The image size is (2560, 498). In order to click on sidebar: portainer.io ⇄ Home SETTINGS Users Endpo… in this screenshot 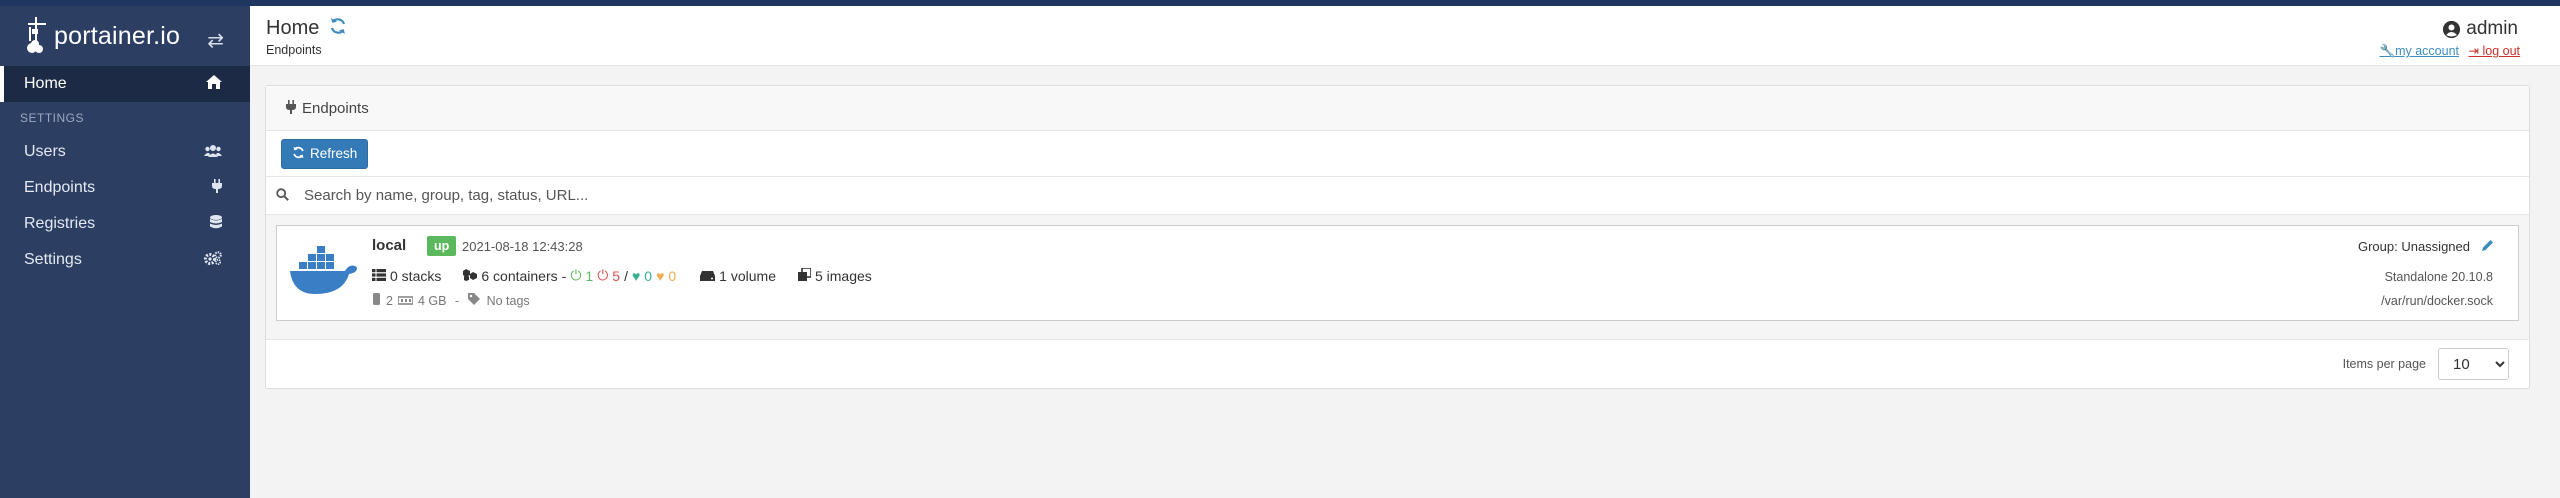, I will do `click(125, 252)`.